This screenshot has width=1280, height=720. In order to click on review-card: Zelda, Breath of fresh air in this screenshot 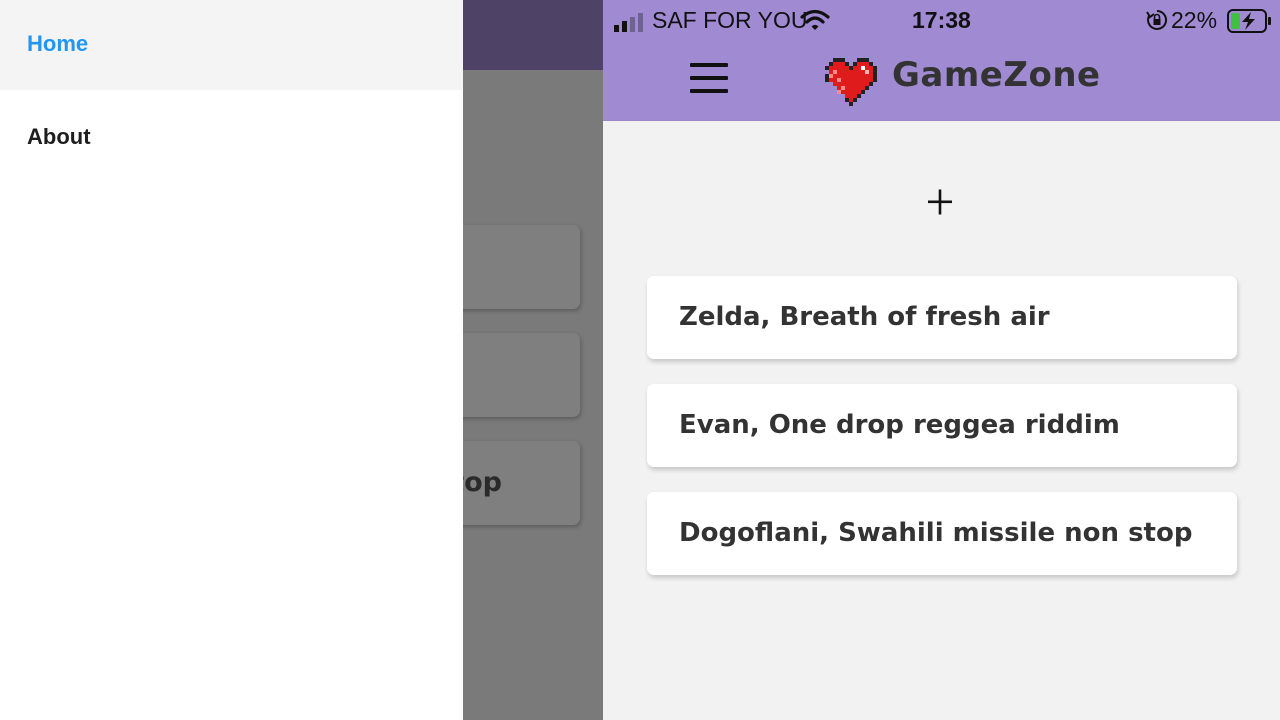, I will do `click(942, 317)`.